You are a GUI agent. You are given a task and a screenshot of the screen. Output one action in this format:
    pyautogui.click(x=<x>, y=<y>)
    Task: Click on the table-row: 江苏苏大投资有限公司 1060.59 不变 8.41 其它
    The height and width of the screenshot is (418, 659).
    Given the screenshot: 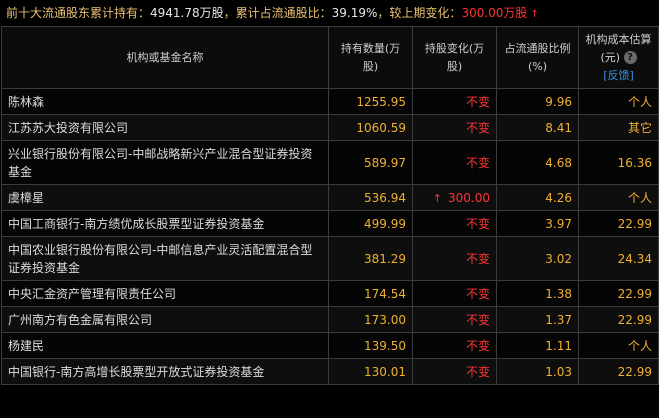 What is the action you would take?
    pyautogui.click(x=330, y=127)
    